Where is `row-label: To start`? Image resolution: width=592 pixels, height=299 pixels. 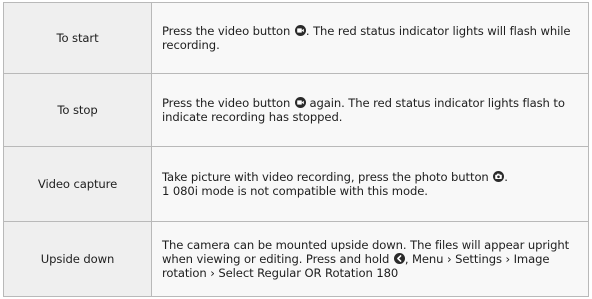
row-label: To start is located at coordinates (77, 38).